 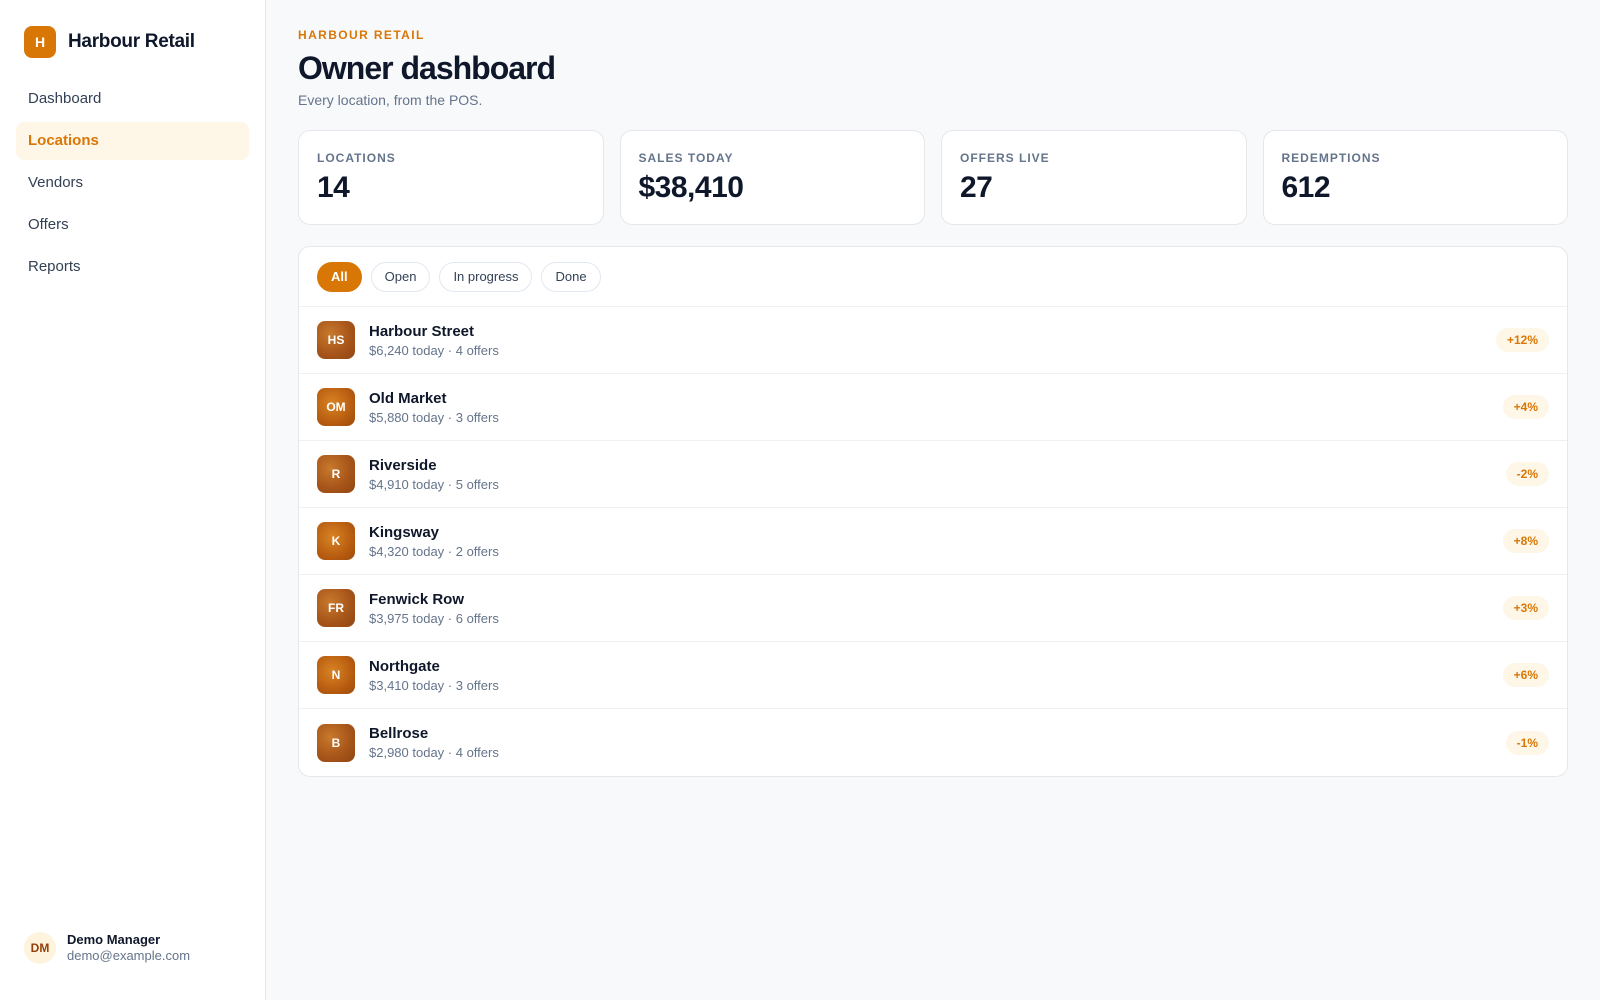 What do you see at coordinates (399, 733) in the screenshot?
I see `location-name: Bellrose` at bounding box center [399, 733].